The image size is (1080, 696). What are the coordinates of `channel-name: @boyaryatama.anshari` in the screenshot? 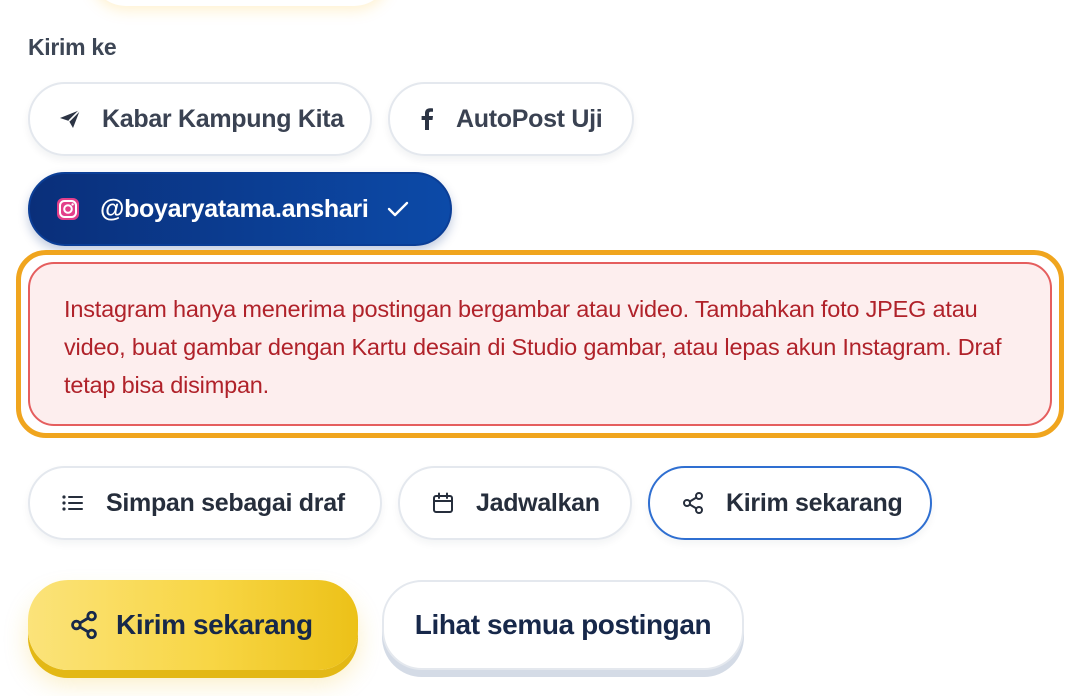 It's located at (234, 208).